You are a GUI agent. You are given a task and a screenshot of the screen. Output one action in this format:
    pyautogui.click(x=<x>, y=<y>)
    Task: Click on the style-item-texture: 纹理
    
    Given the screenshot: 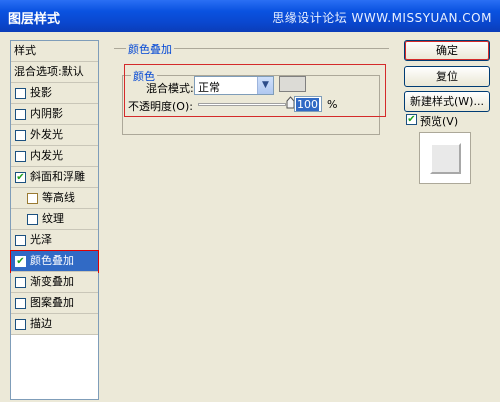 What is the action you would take?
    pyautogui.click(x=54, y=219)
    